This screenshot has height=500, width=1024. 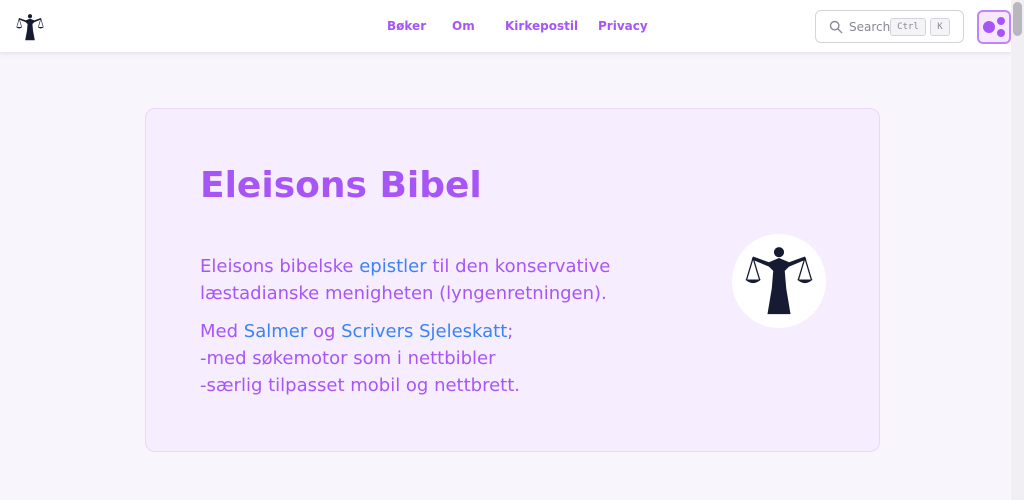 I want to click on shortcut-k-key: K, so click(x=940, y=27).